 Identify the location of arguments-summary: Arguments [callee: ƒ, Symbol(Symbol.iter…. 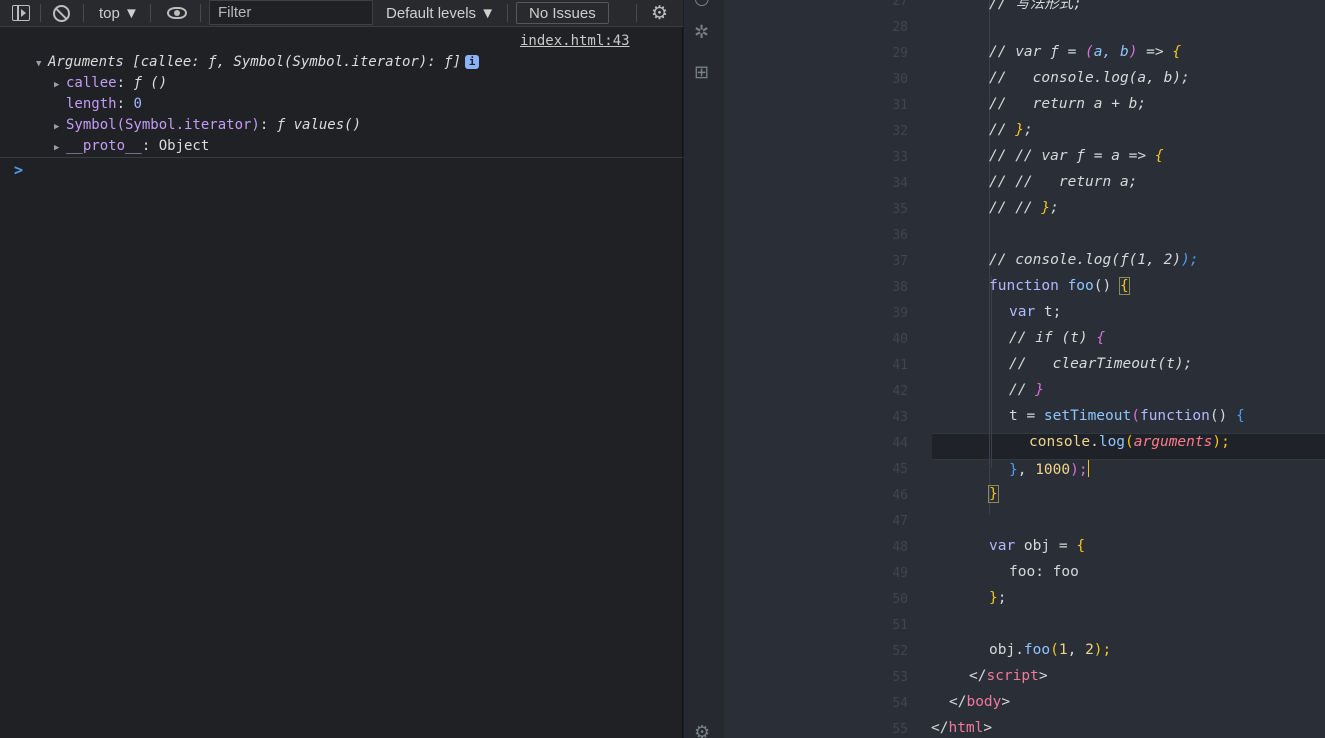
(255, 62).